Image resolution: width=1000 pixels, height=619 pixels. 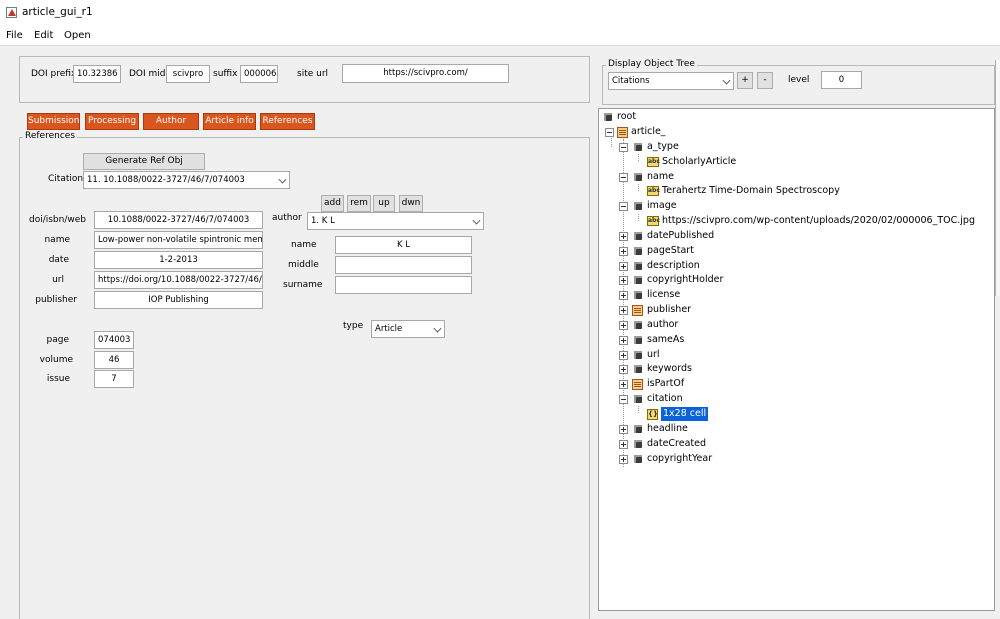 I want to click on volume-input: 46, so click(x=114, y=360).